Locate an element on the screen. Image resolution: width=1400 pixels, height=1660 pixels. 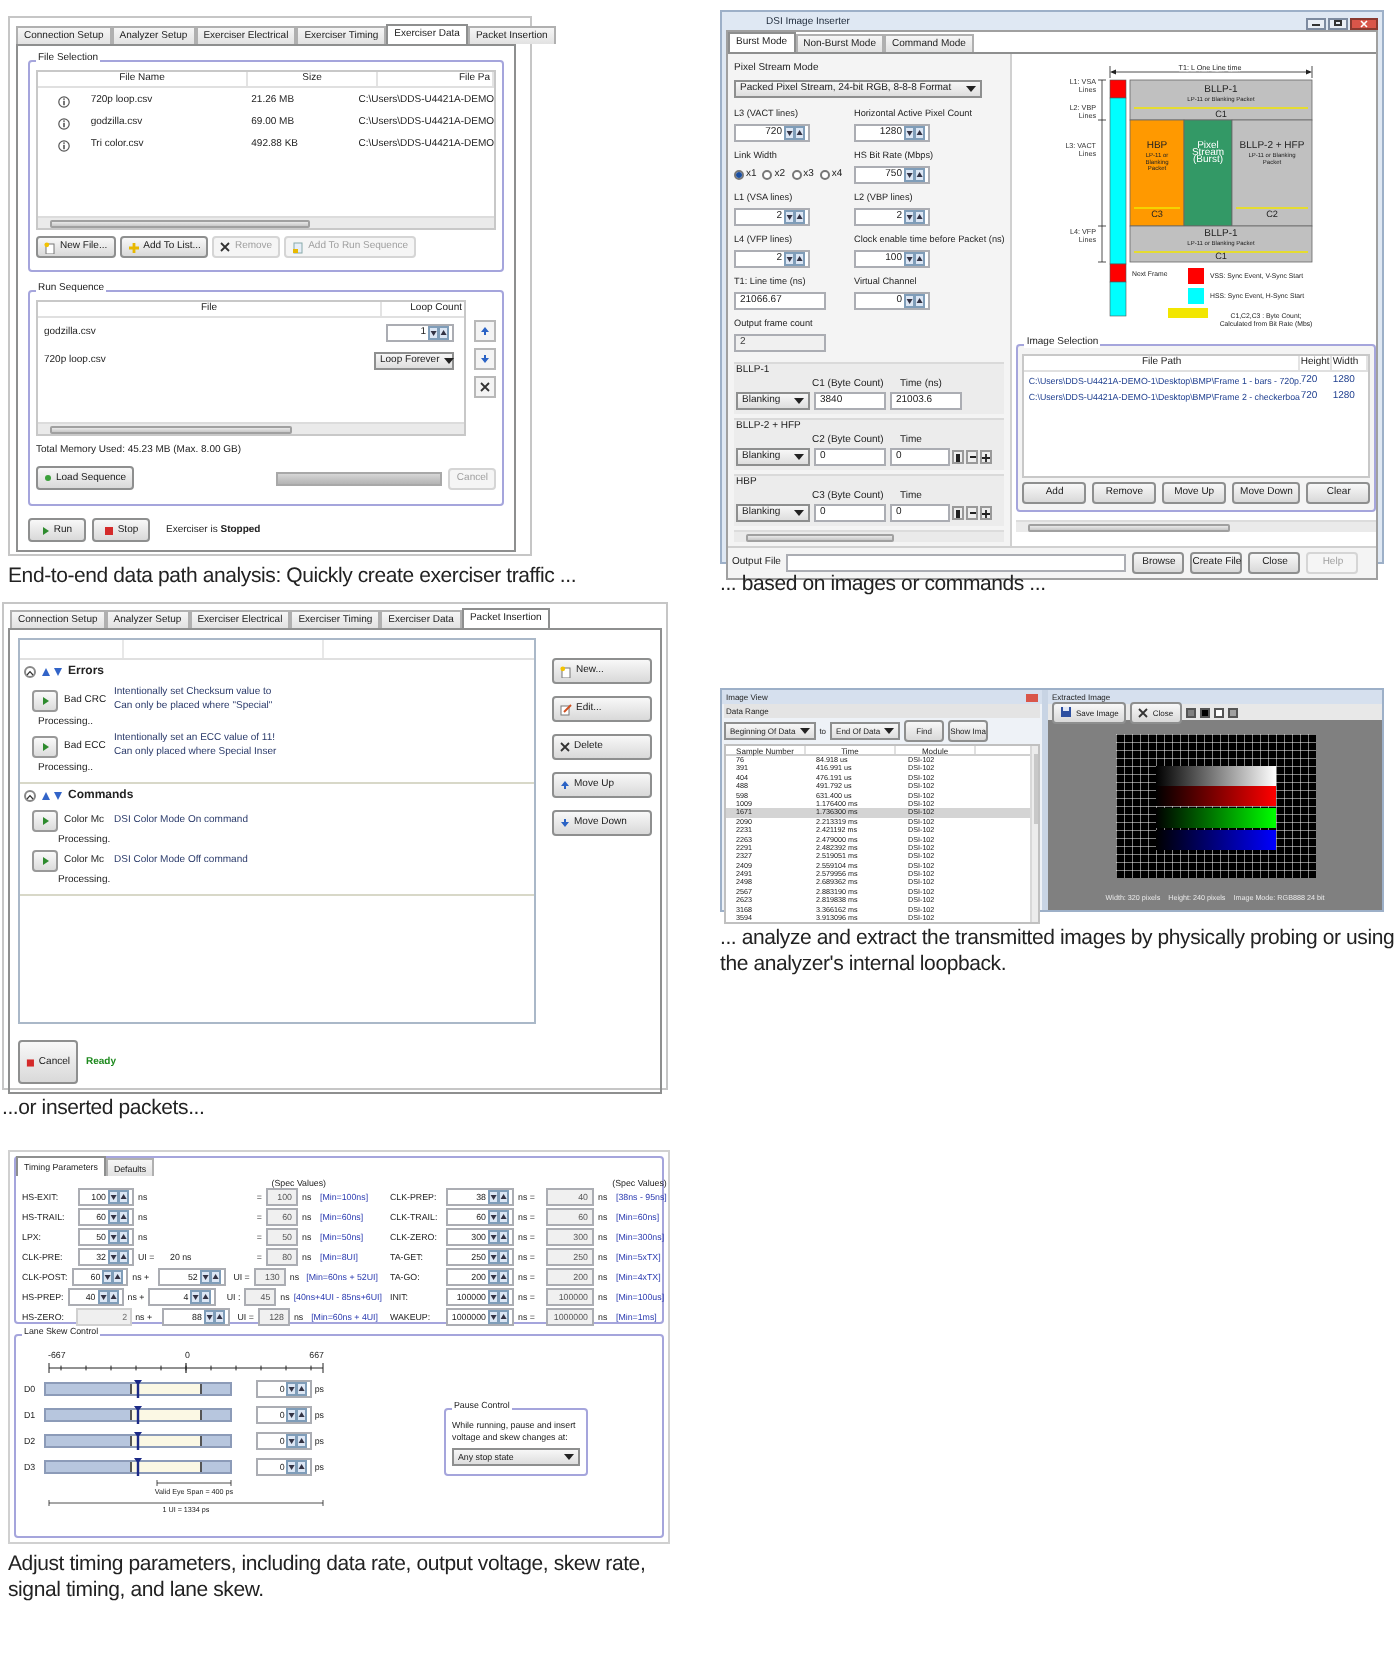
minimize-button is located at coordinates (1316, 23).